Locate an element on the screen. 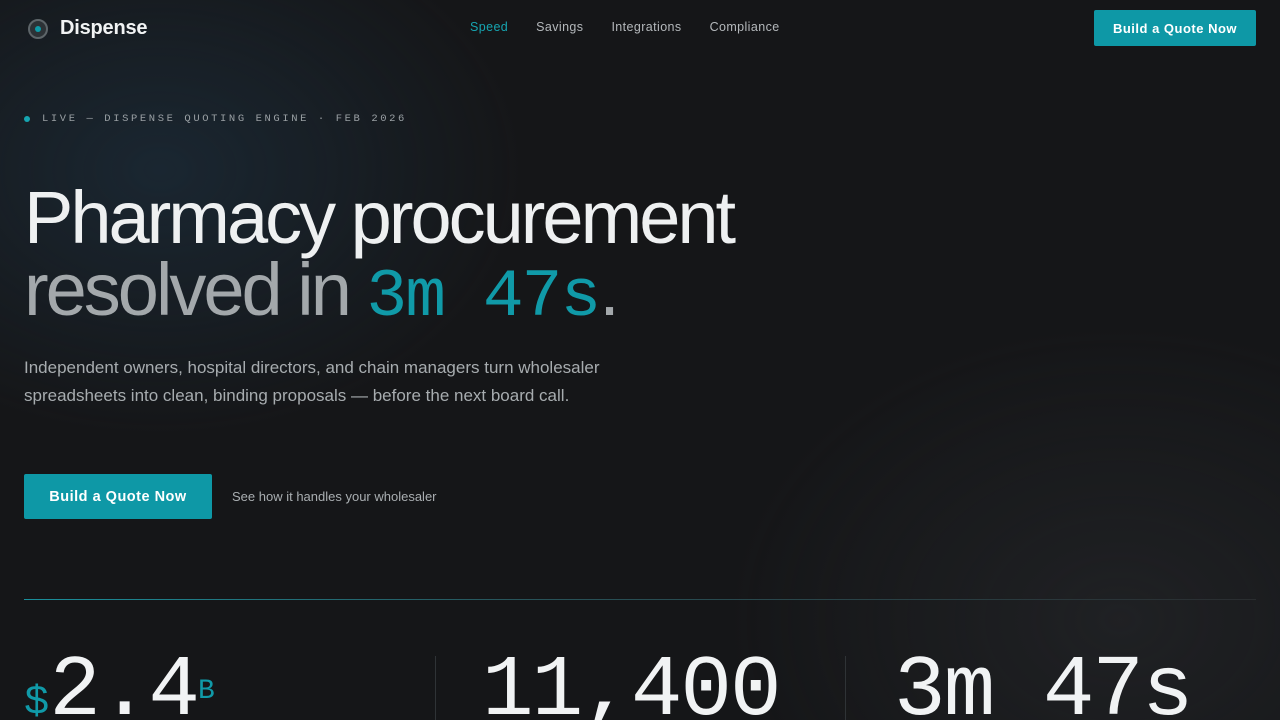 The height and width of the screenshot is (720, 1280). see-how-link: See how it handles your wholesaler is located at coordinates (334, 496).